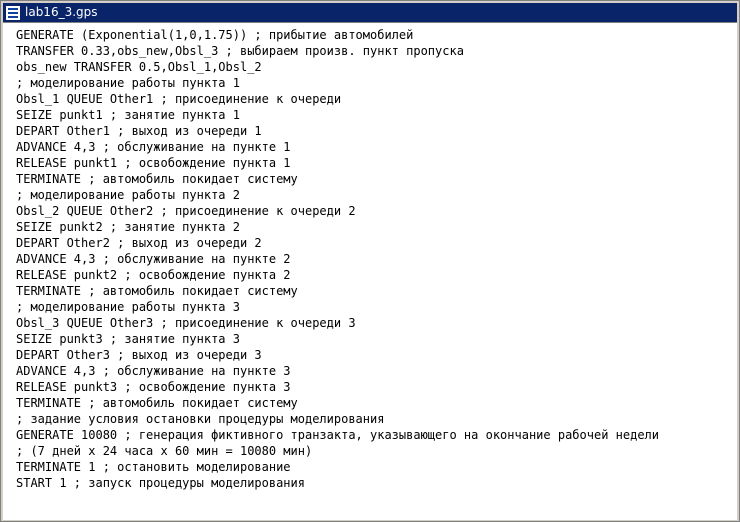 This screenshot has height=522, width=740. I want to click on code-line: RELEASE punkt2 ; освобождение пункта 2, so click(337, 275).